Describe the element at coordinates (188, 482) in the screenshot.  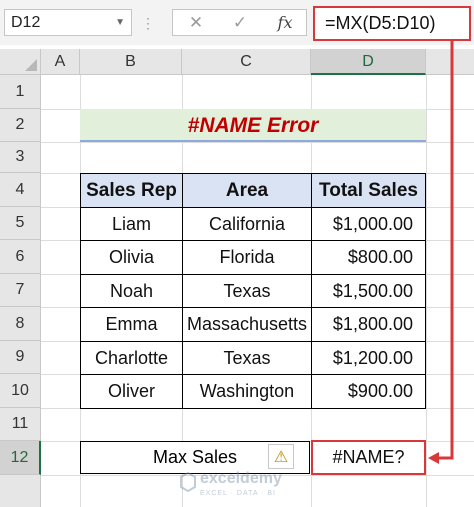
I see `logo-icon` at that location.